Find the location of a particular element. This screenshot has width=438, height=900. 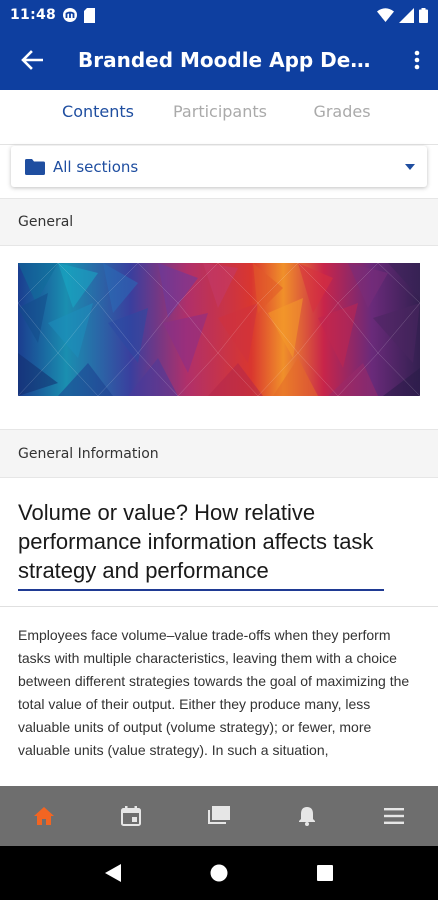

system-navigation-bar is located at coordinates (219, 873).